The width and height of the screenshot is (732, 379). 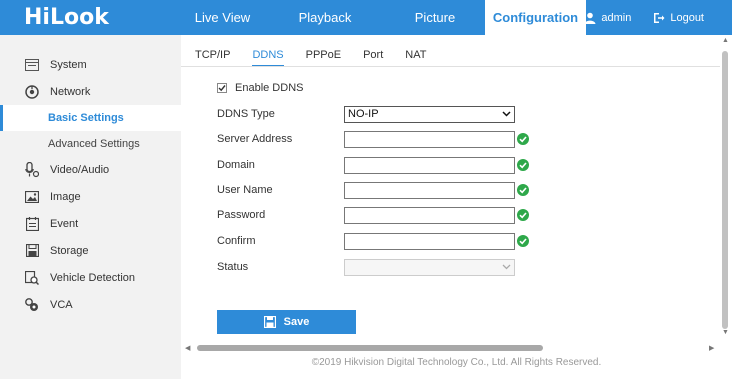 What do you see at coordinates (429, 165) in the screenshot?
I see `domain-input` at bounding box center [429, 165].